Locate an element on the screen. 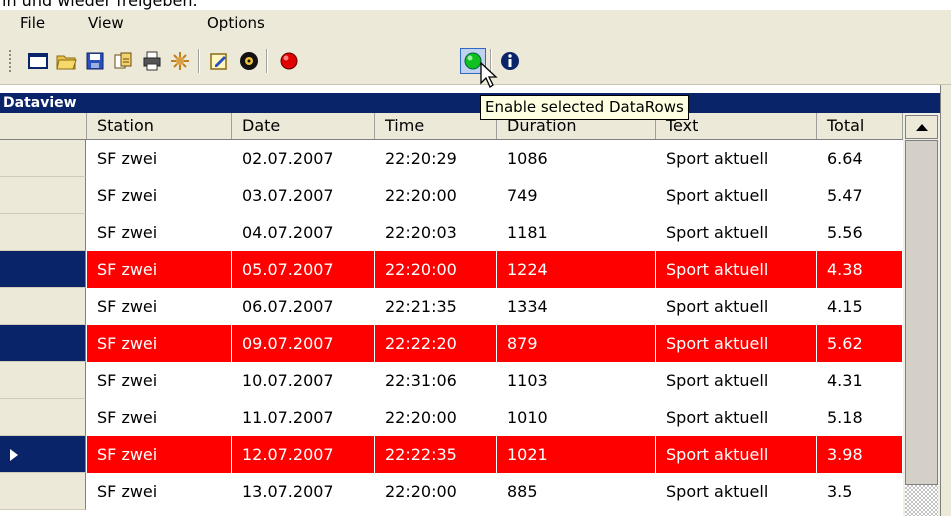 The height and width of the screenshot is (516, 951). cell-total: 5.47 is located at coordinates (860, 195).